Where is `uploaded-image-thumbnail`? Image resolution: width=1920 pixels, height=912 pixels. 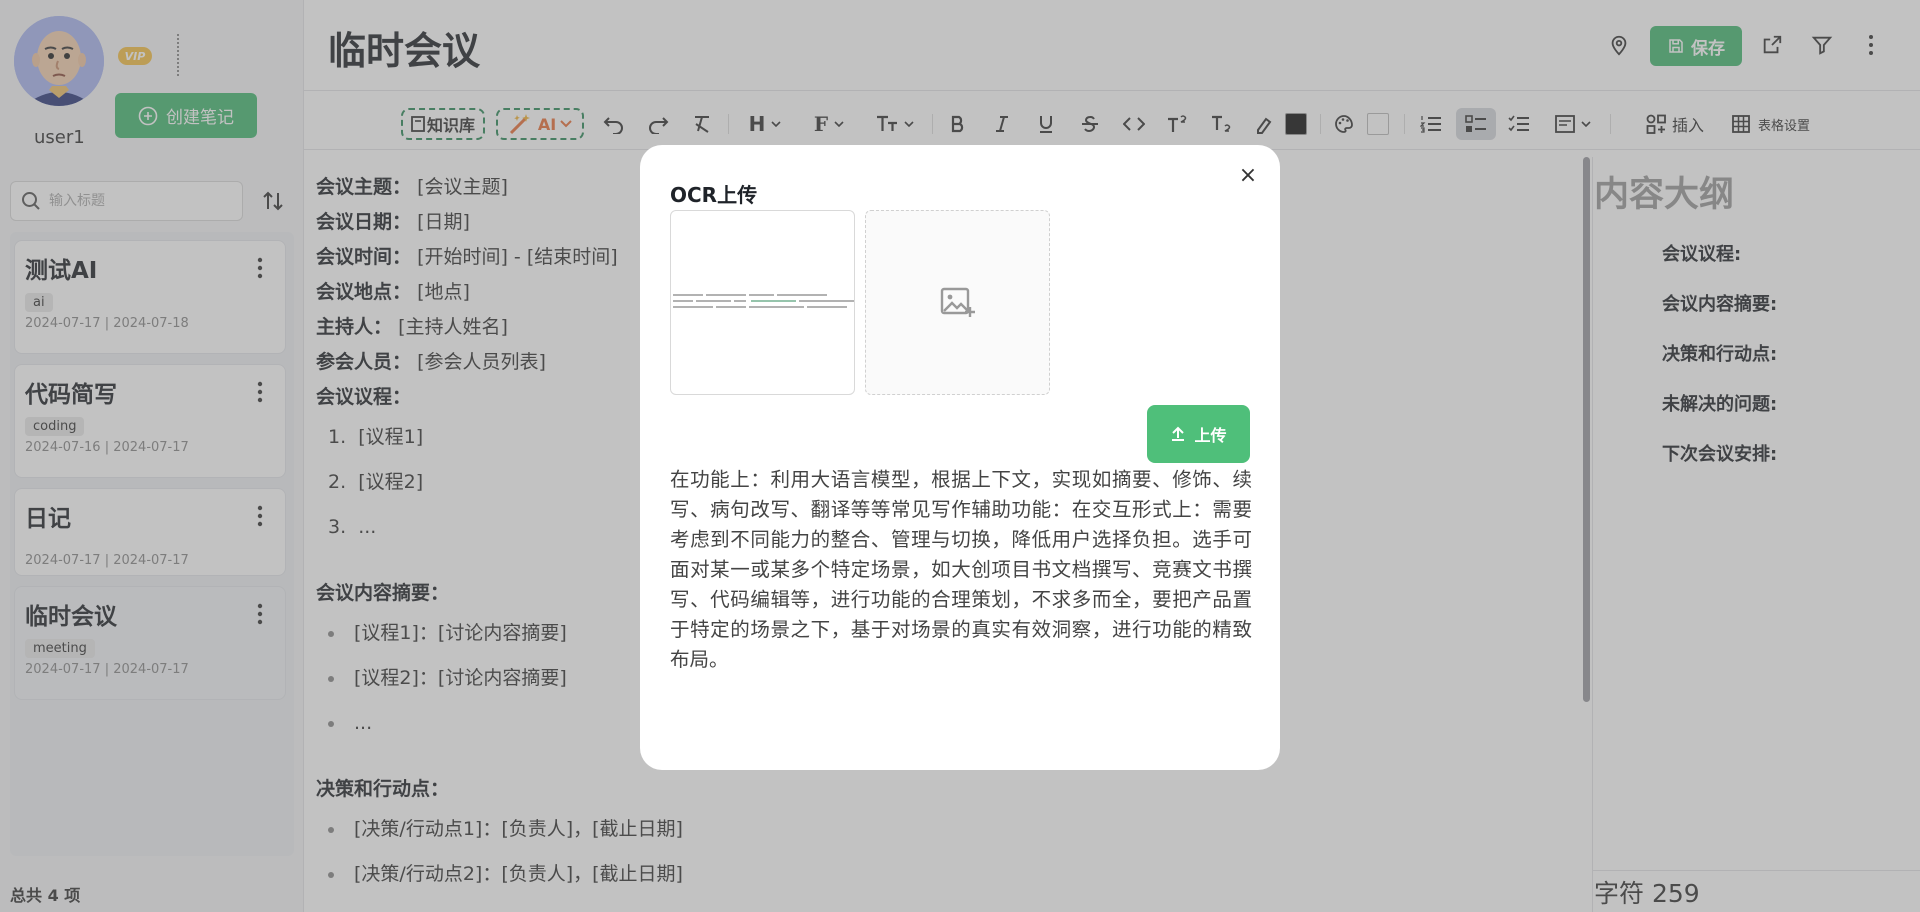
uploaded-image-thumbnail is located at coordinates (762, 302).